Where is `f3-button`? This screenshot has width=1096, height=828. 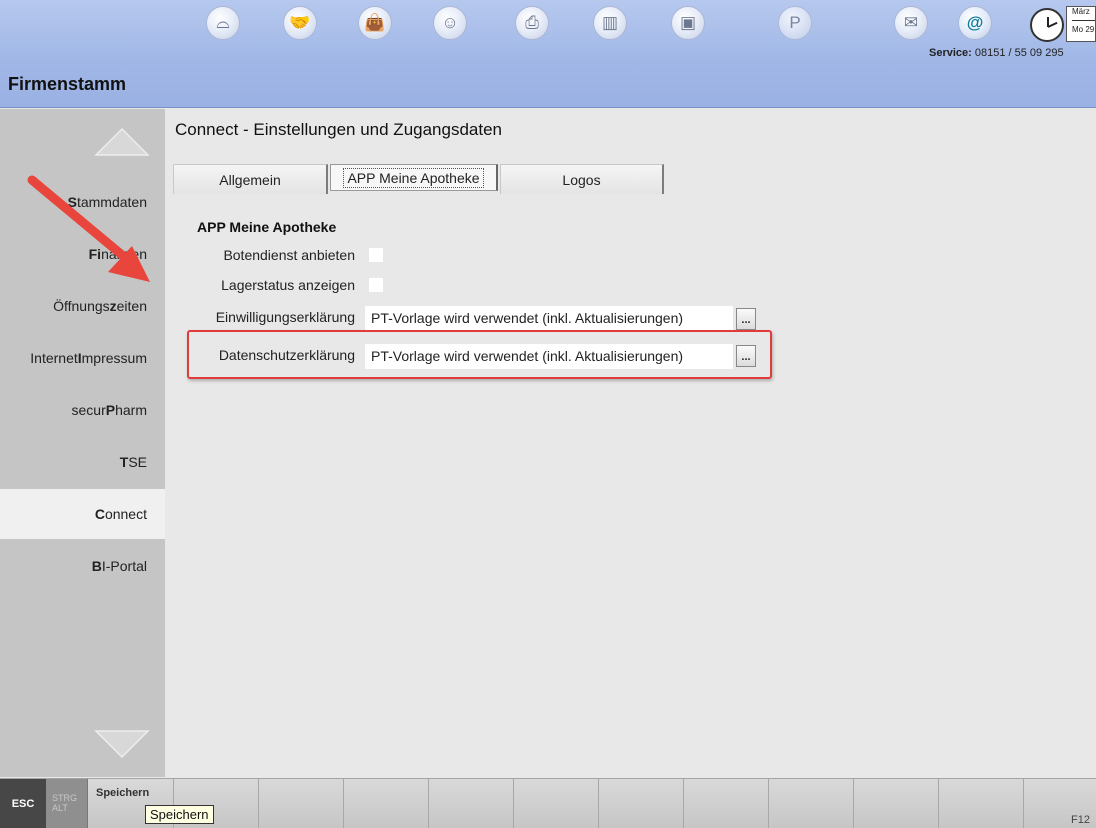
f3-button is located at coordinates (301, 803).